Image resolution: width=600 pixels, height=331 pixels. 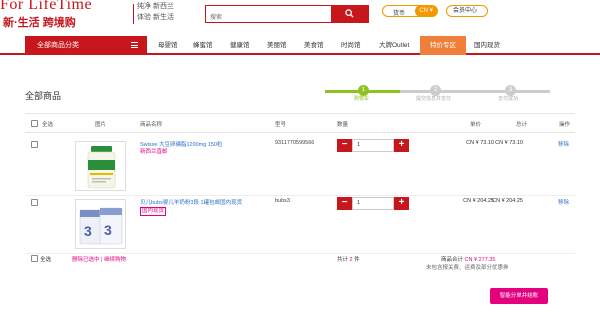 I want to click on header-select-all: 全选, so click(x=48, y=125).